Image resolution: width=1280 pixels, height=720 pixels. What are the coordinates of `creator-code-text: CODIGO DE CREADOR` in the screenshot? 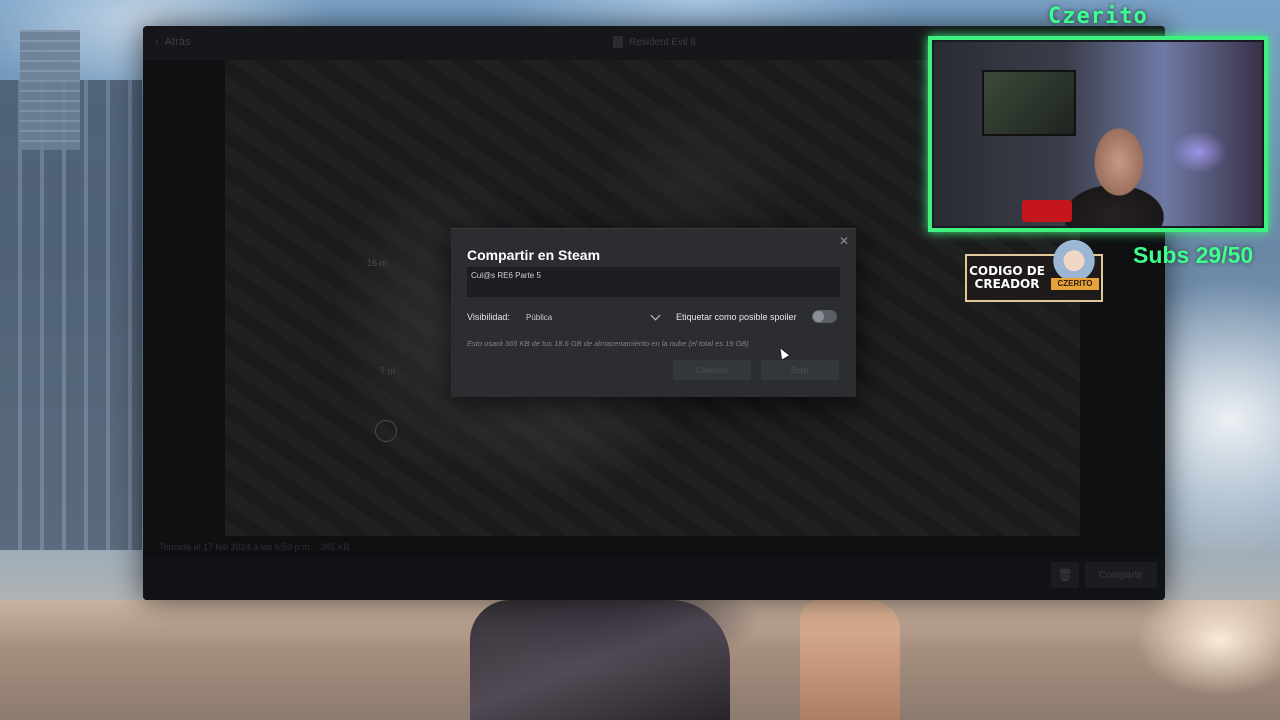 It's located at (1007, 277).